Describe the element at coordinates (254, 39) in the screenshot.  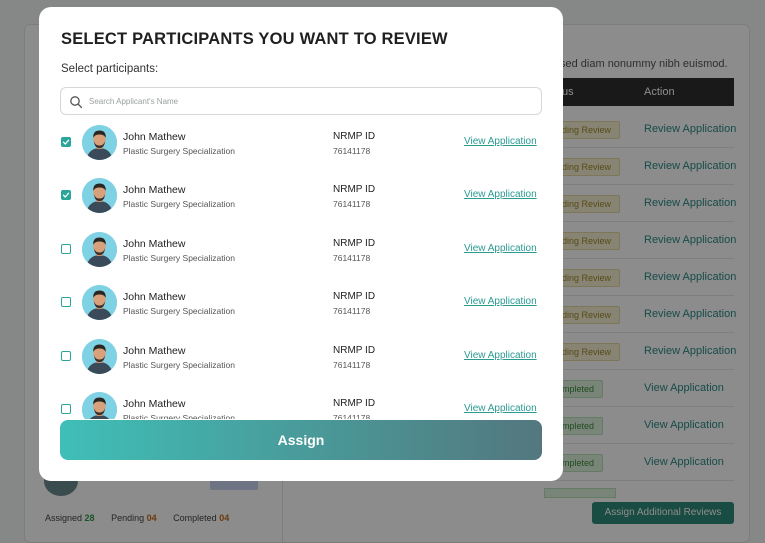
I see `modal-title: SELECT PARTICIPANTS YOU WANT TO REVIEW` at that location.